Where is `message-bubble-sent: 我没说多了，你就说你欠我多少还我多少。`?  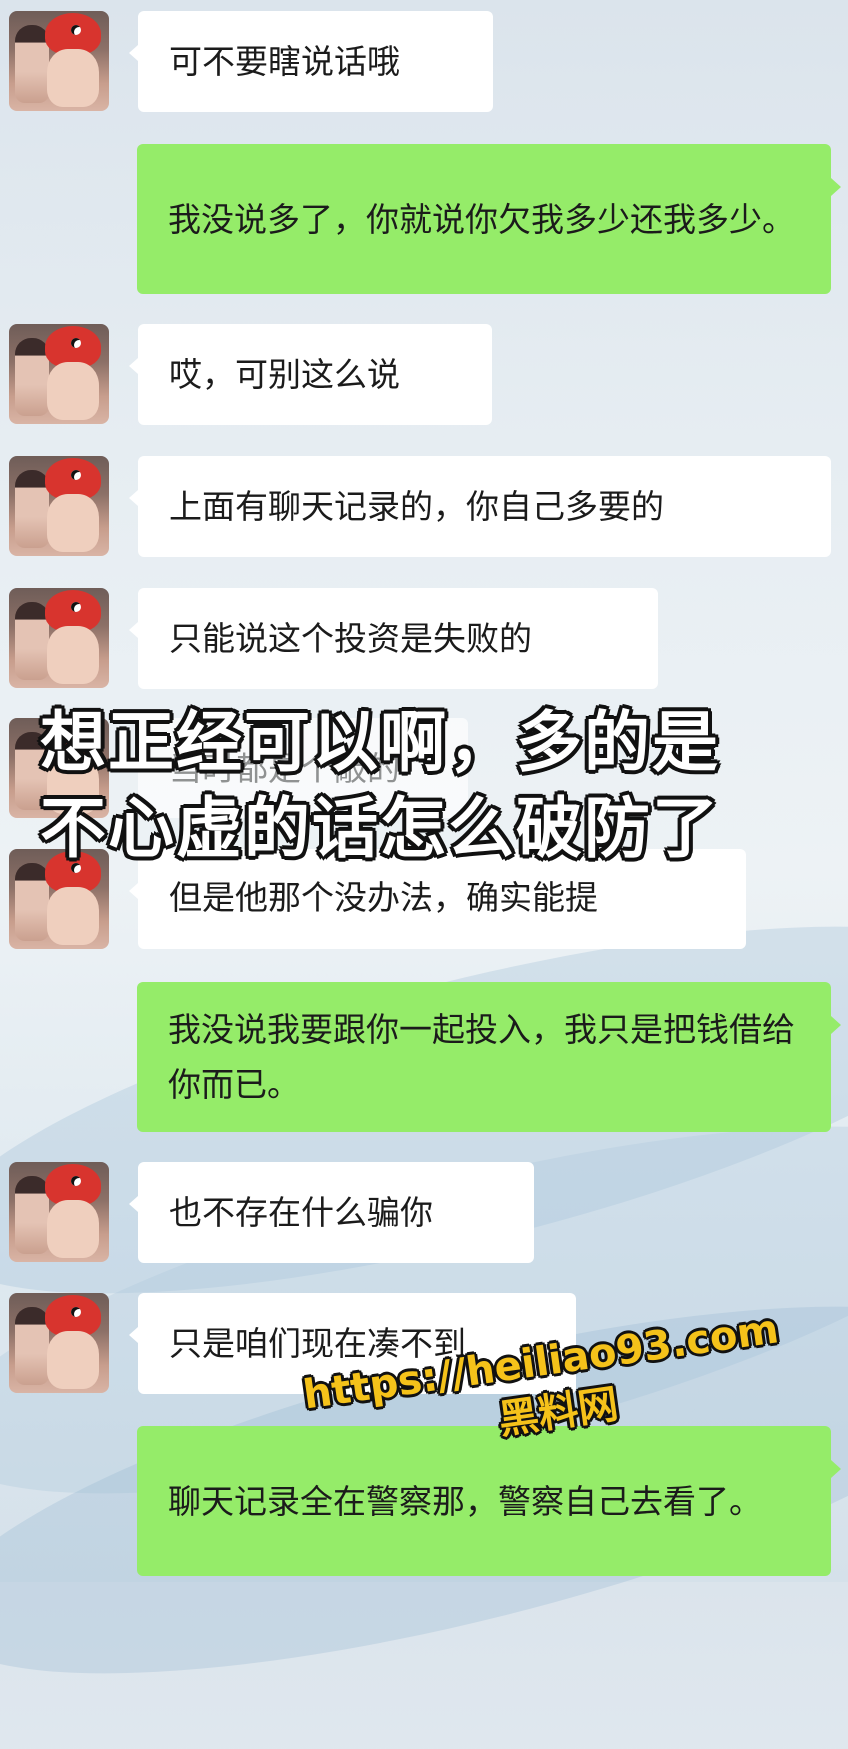 message-bubble-sent: 我没说多了，你就说你欠我多少还我多少。 is located at coordinates (489, 219).